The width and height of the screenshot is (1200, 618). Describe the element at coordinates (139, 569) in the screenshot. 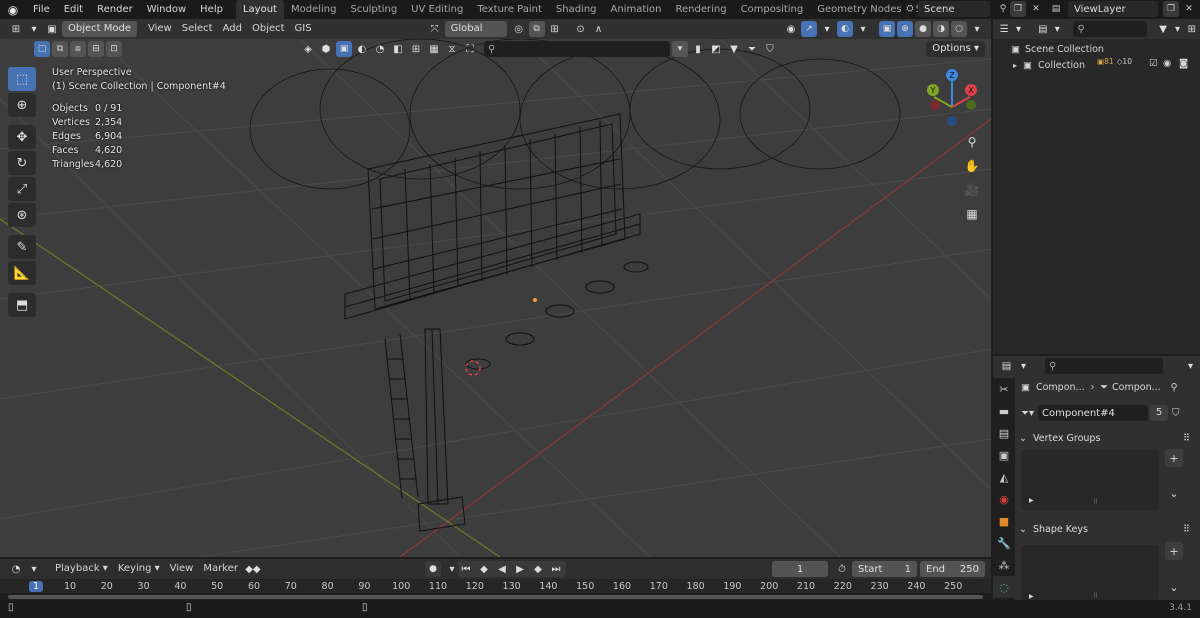

I see `menu-keying: Keying ▾` at that location.